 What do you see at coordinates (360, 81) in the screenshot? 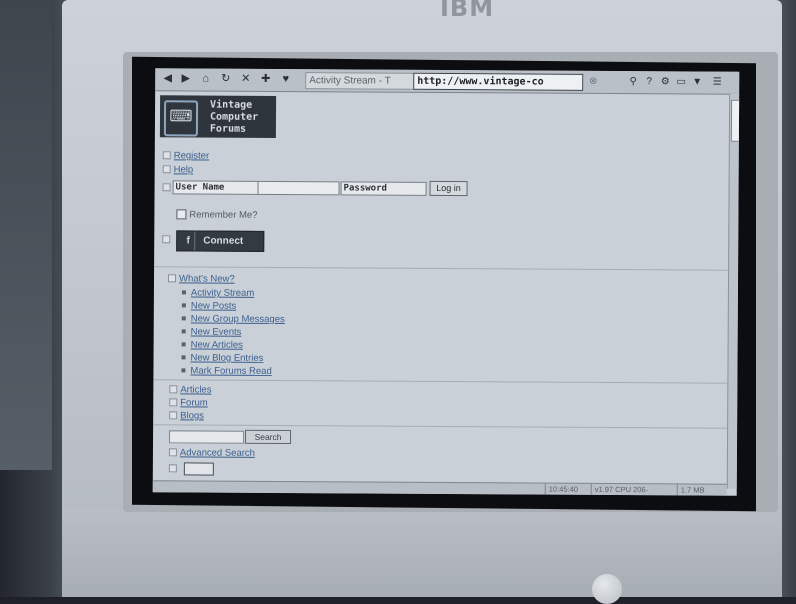
I see `page-title-field: Activity Stream - T` at bounding box center [360, 81].